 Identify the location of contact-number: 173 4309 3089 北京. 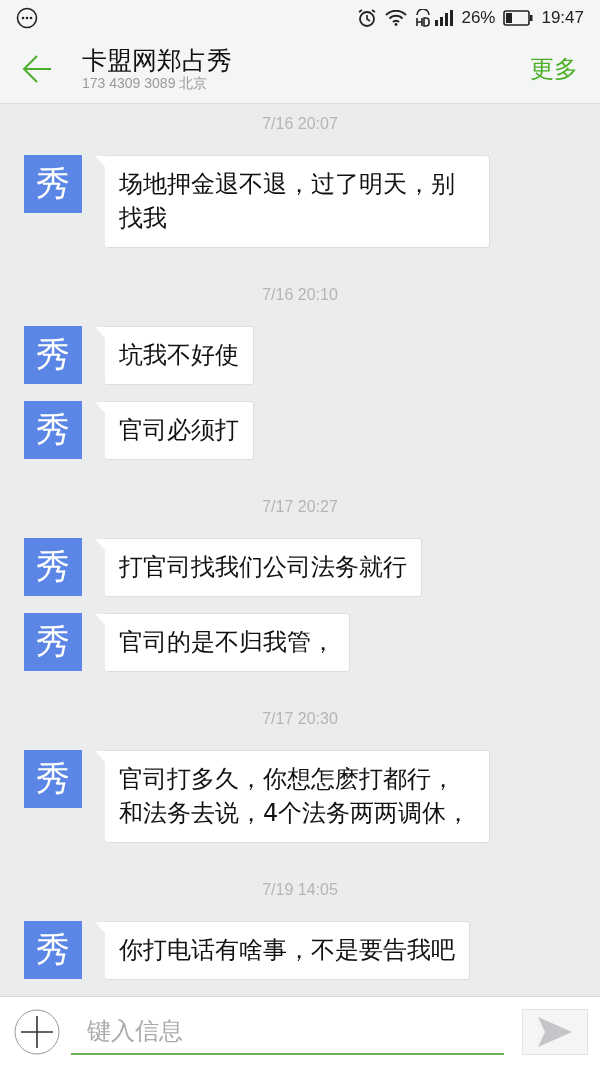
(145, 83).